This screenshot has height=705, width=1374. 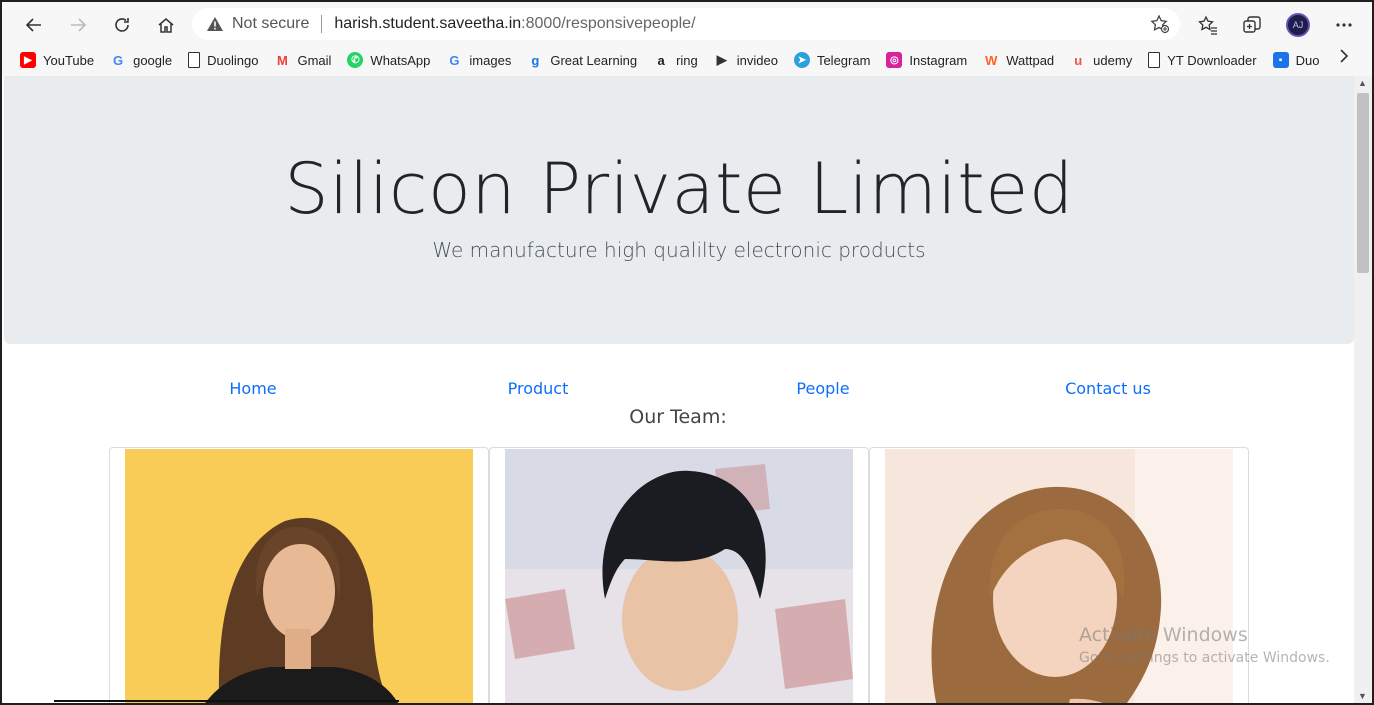 I want to click on amazon-icon: a, so click(x=661, y=60).